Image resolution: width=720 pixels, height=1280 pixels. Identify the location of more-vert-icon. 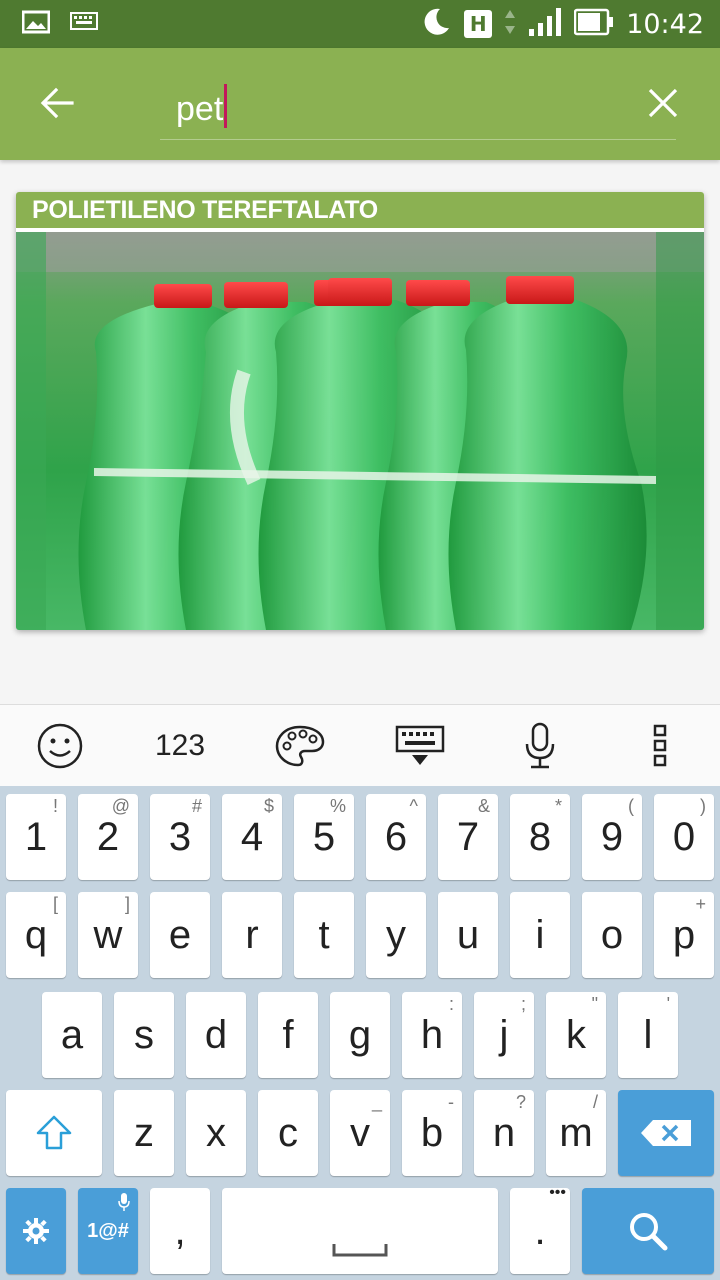
(660, 745).